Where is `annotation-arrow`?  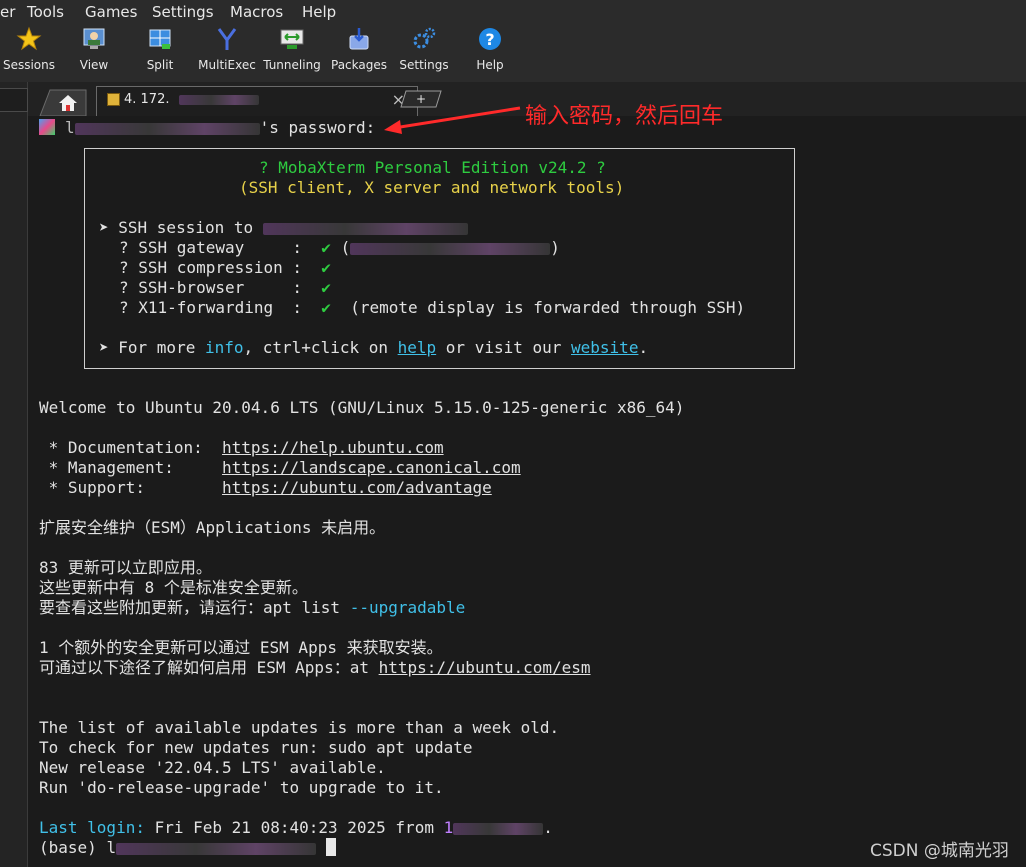 annotation-arrow is located at coordinates (452, 120).